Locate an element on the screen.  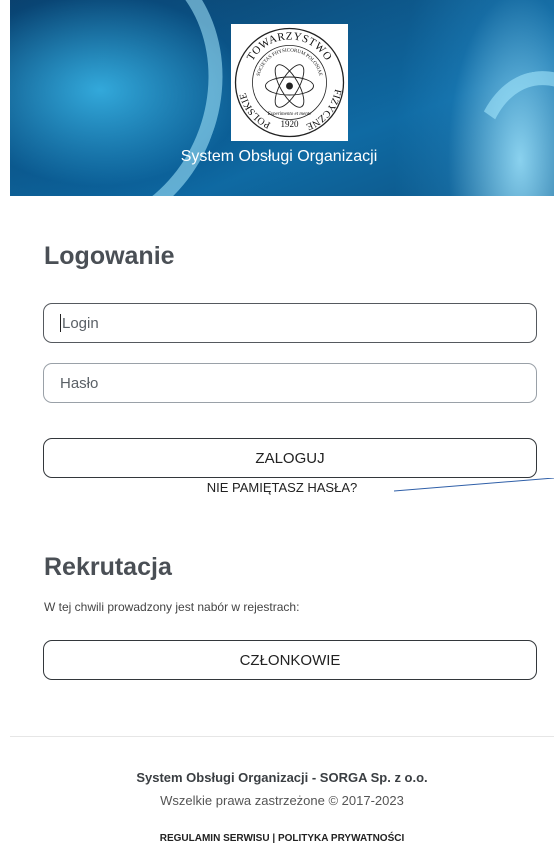
annotation-line is located at coordinates (474, 485).